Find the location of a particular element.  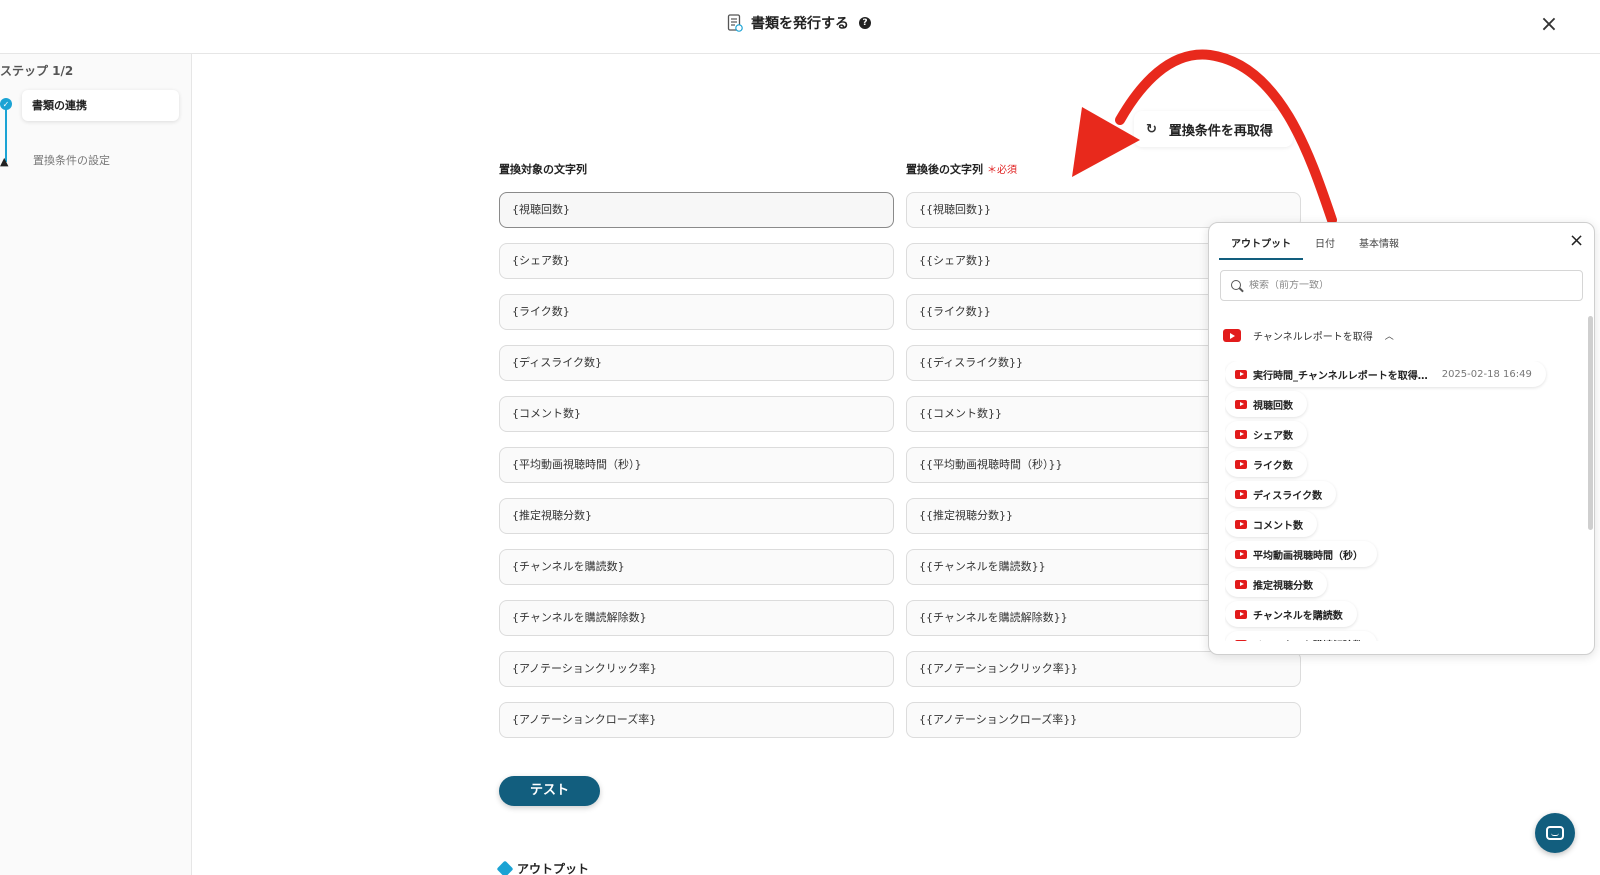

output-section-header: アウトプット is located at coordinates (543, 867).